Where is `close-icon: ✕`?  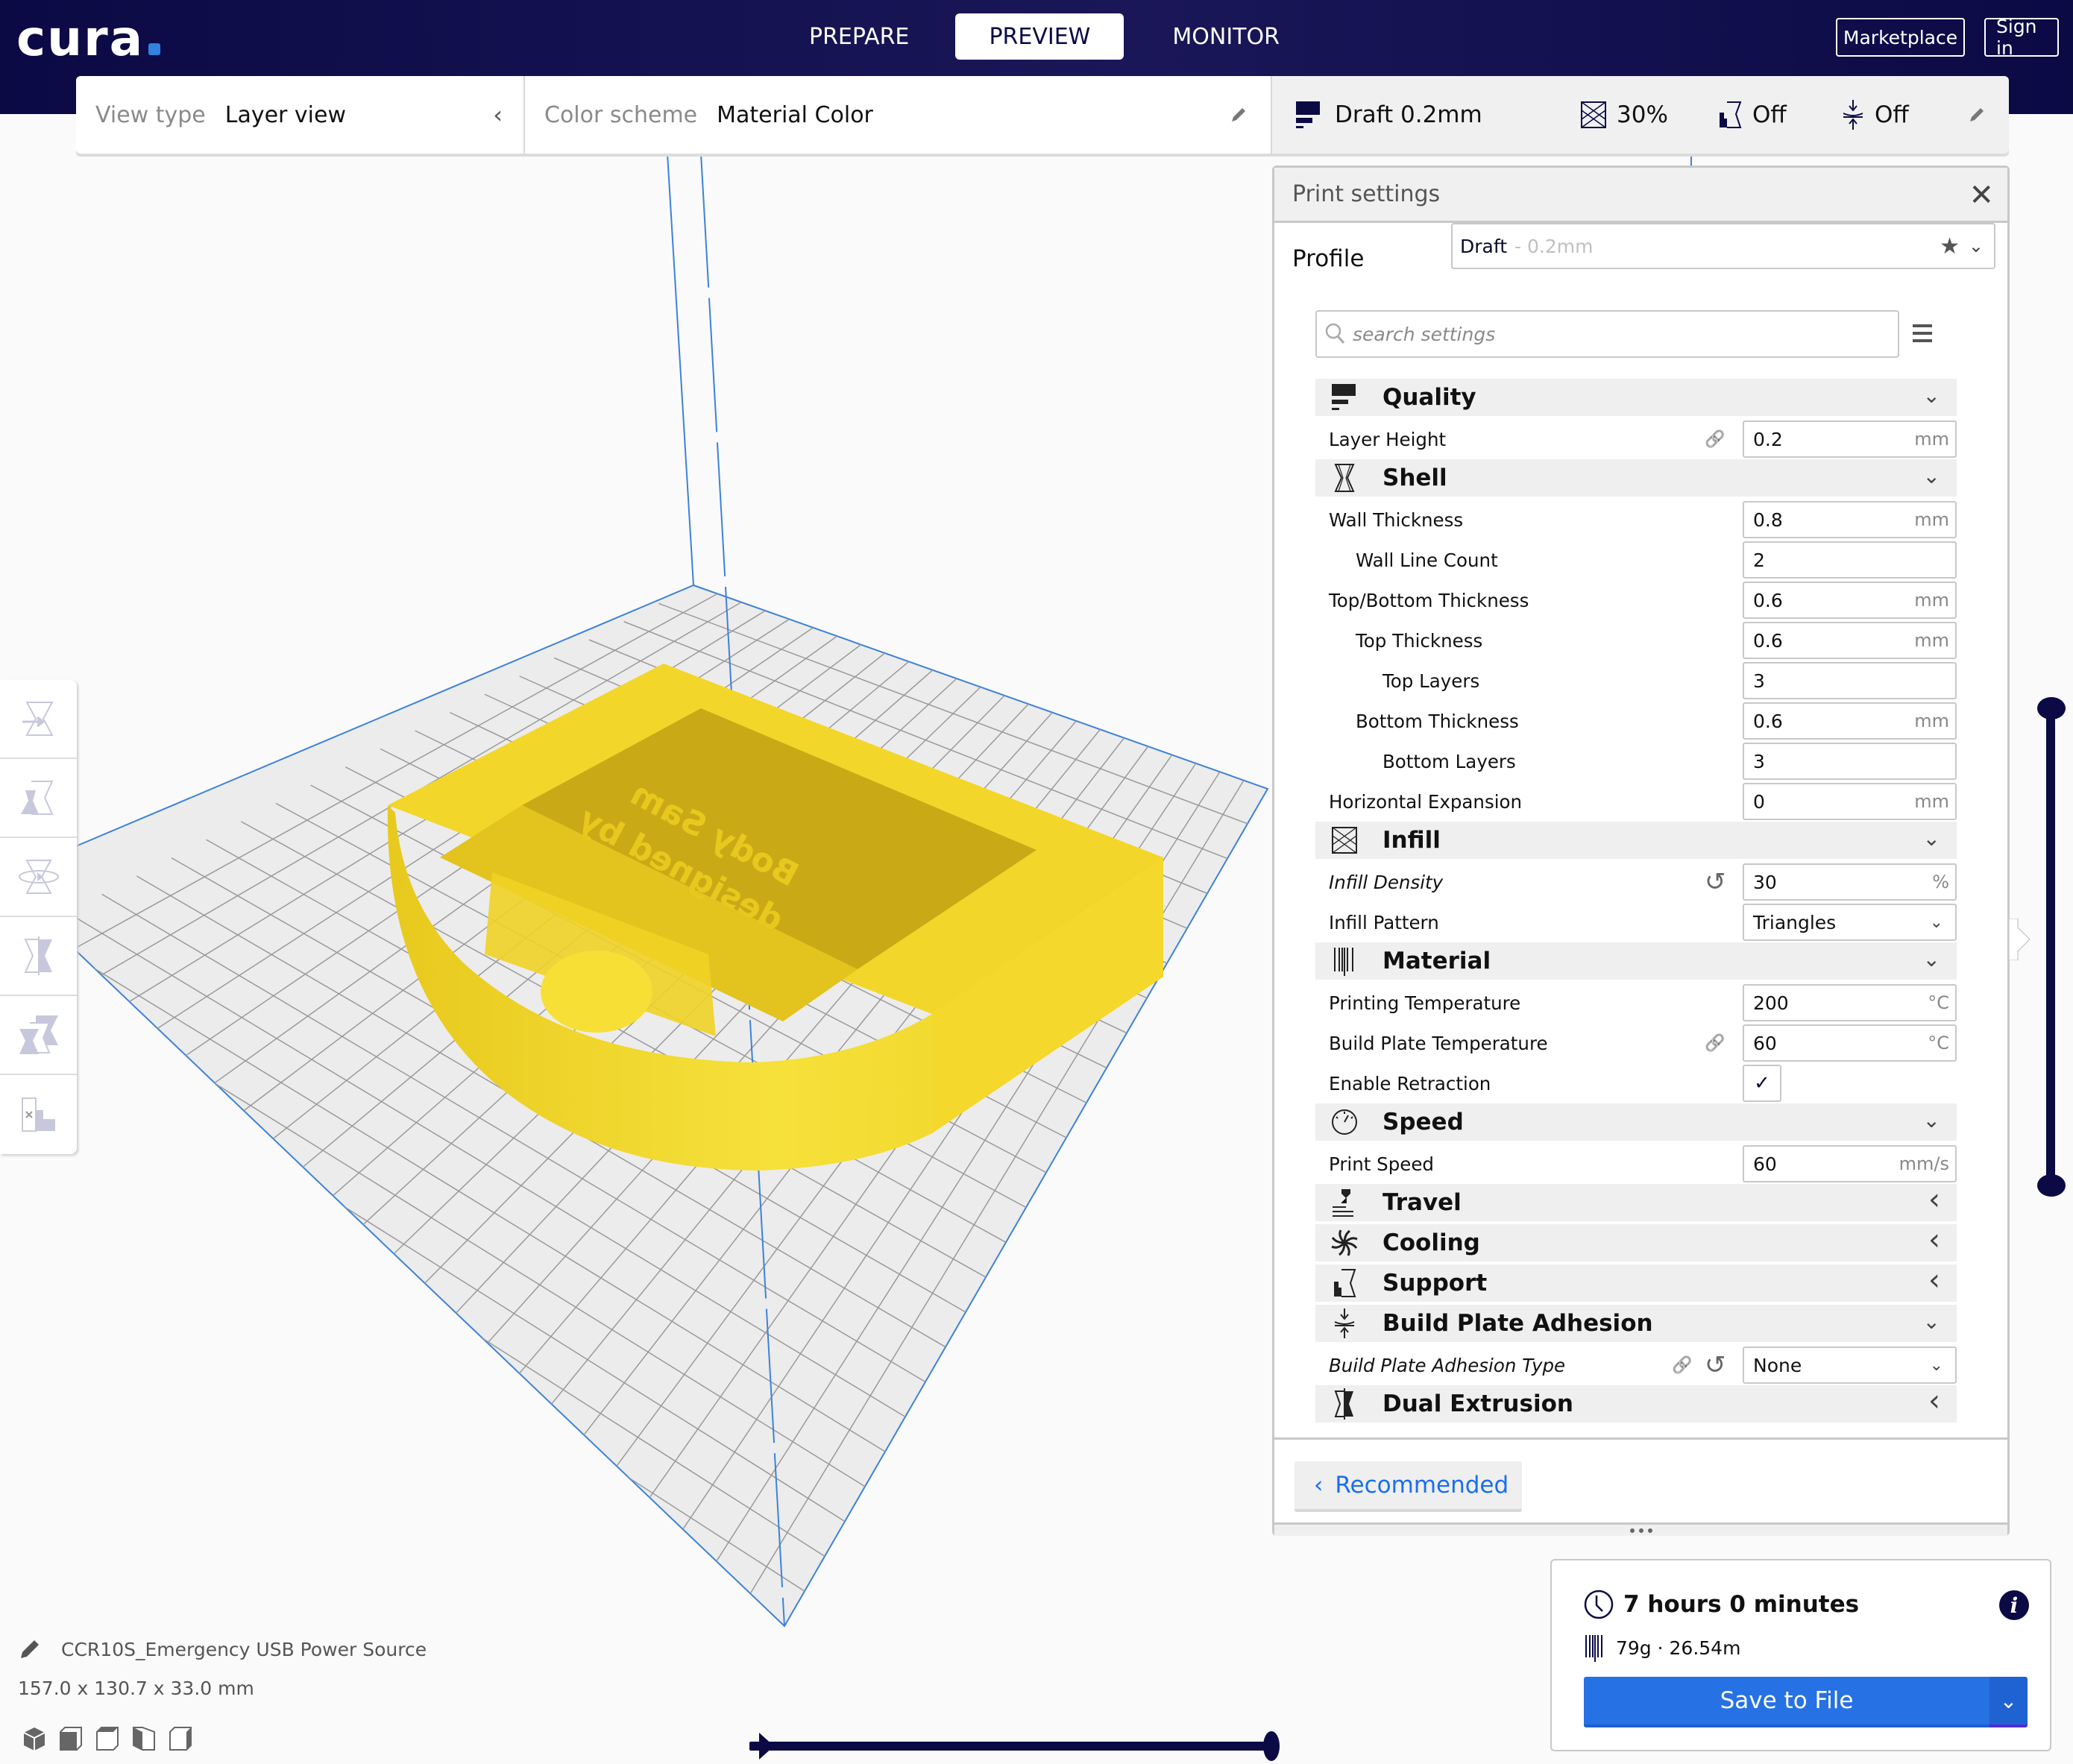
close-icon: ✕ is located at coordinates (1981, 195).